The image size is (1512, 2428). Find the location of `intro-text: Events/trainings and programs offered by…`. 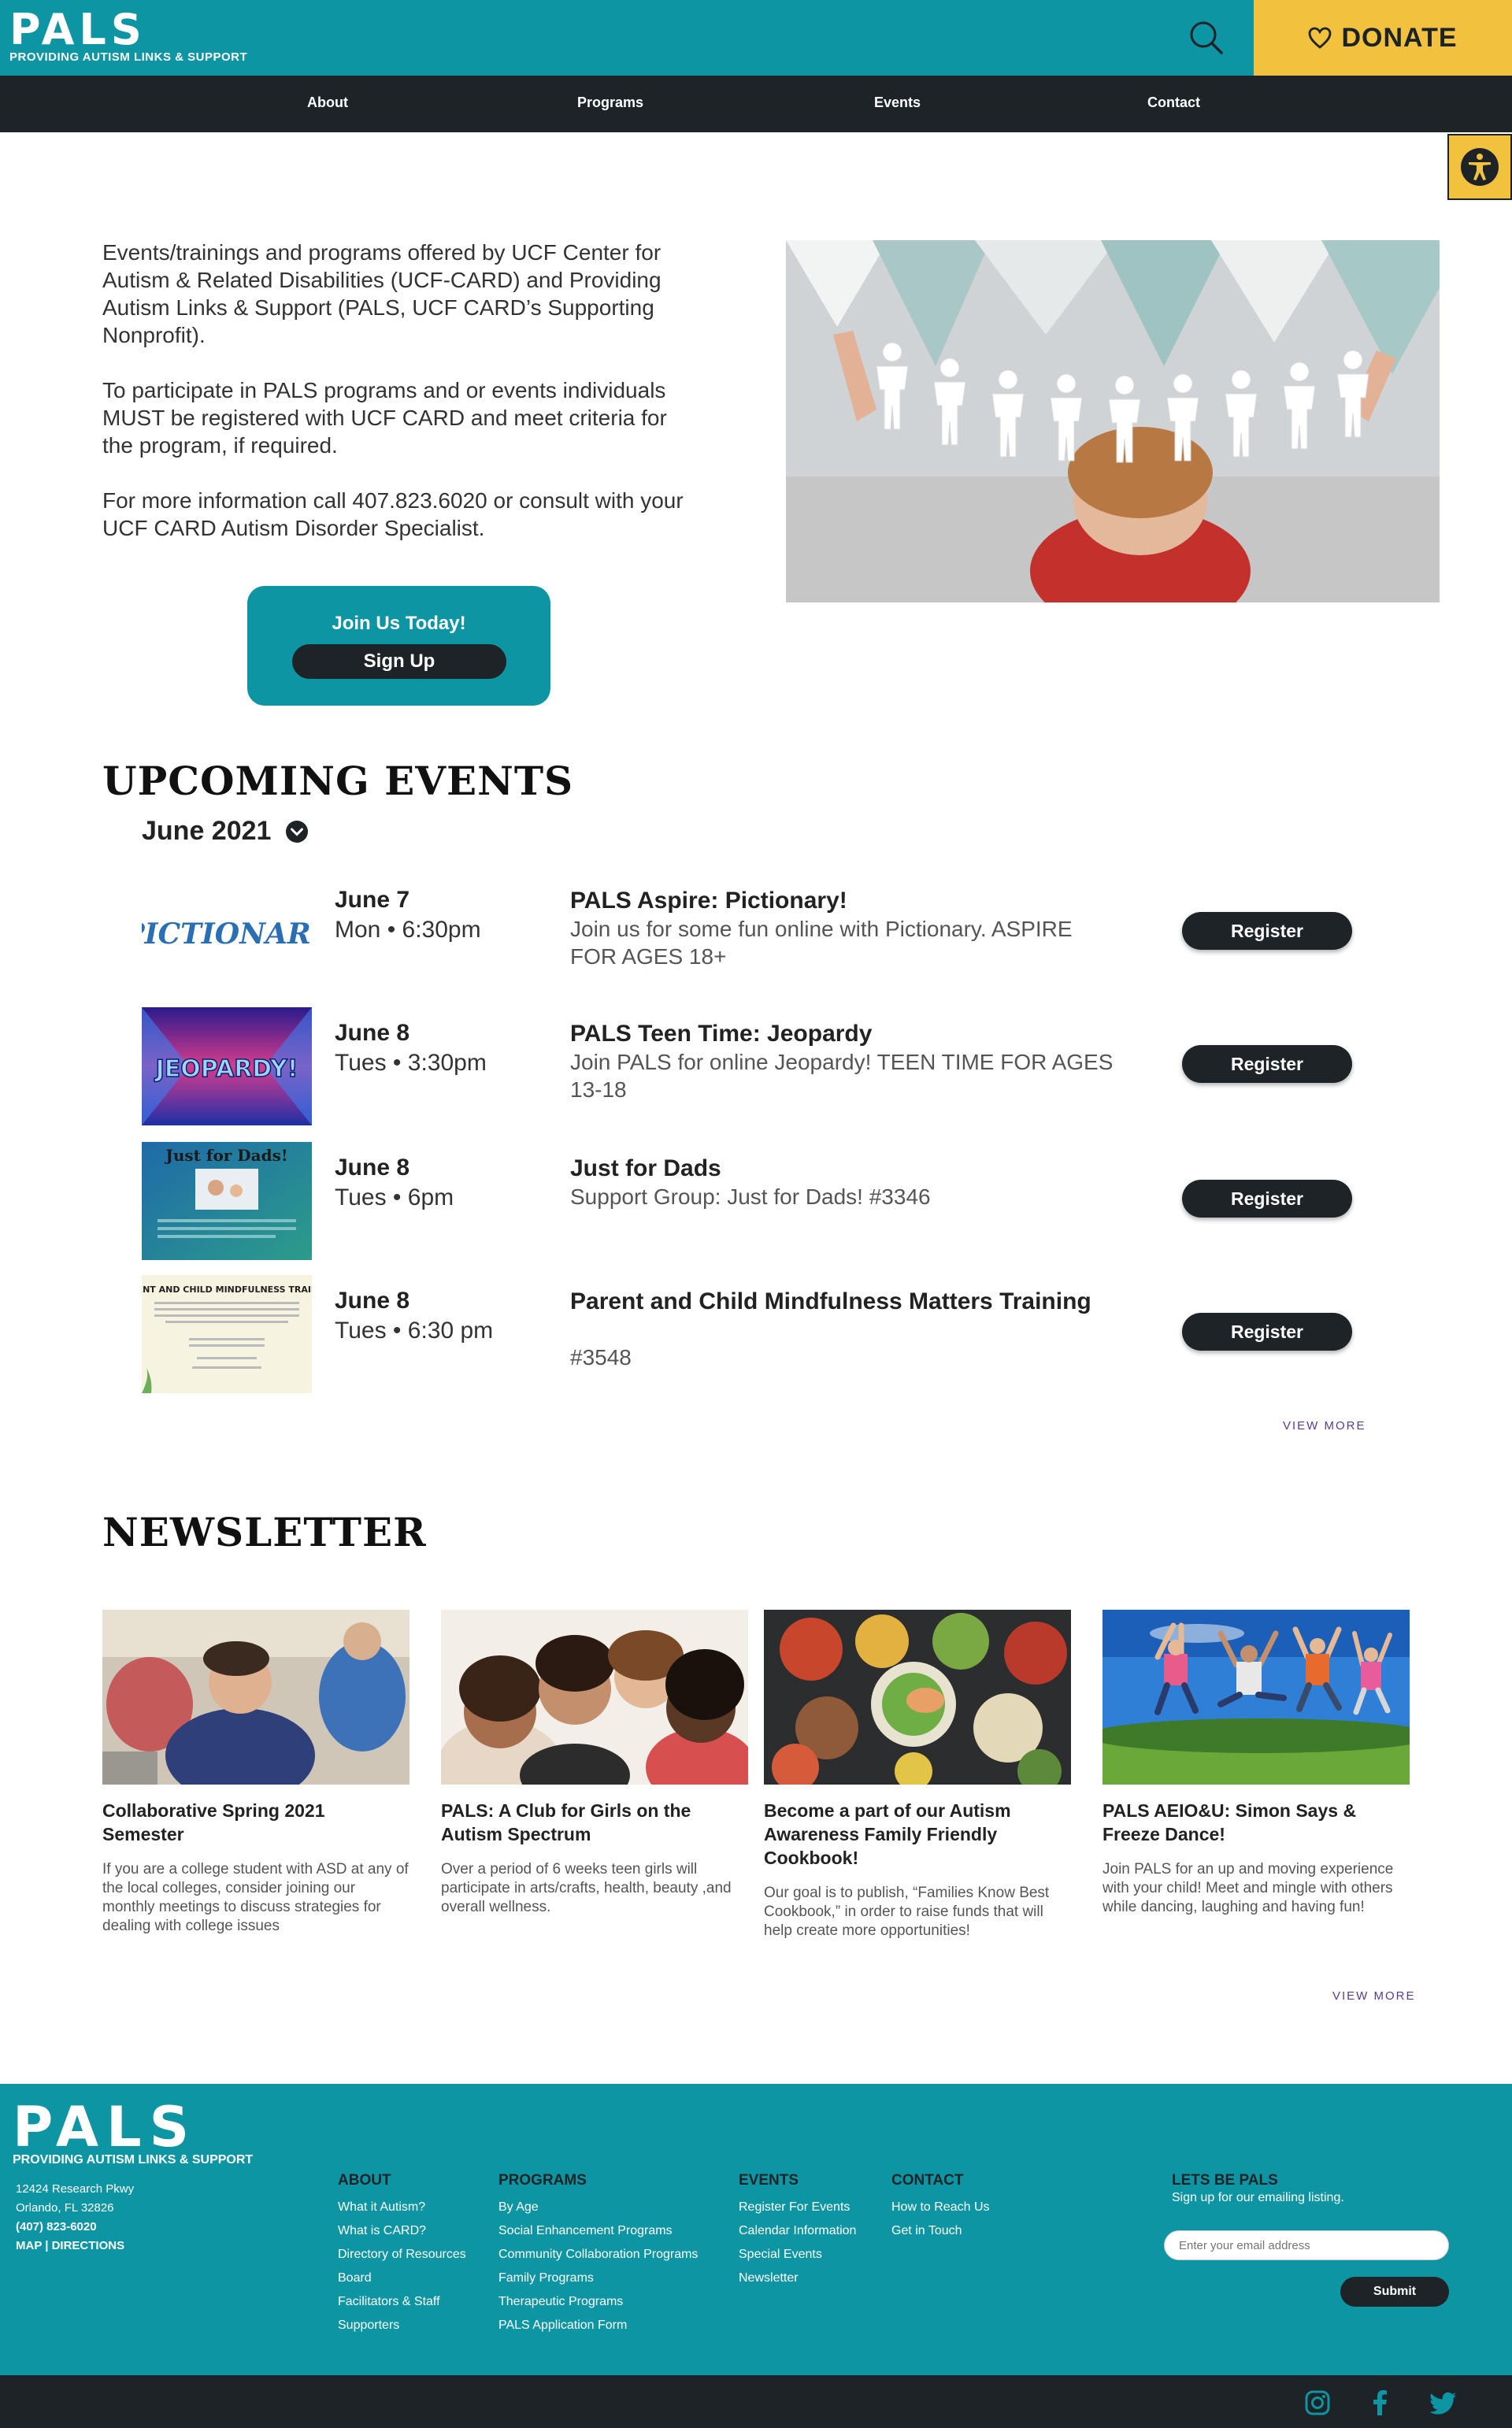

intro-text: Events/trainings and programs offered by… is located at coordinates (401, 404).